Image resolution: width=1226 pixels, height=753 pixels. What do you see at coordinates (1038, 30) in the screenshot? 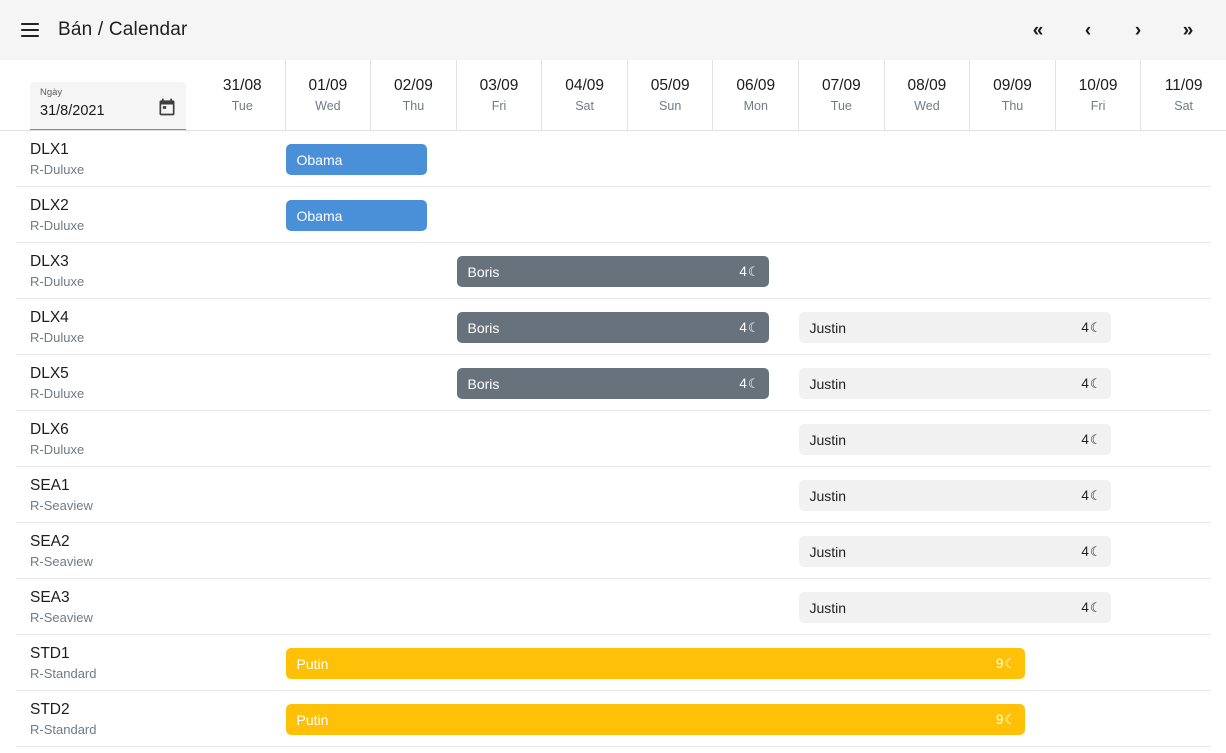
I see `nav-first-button: «` at bounding box center [1038, 30].